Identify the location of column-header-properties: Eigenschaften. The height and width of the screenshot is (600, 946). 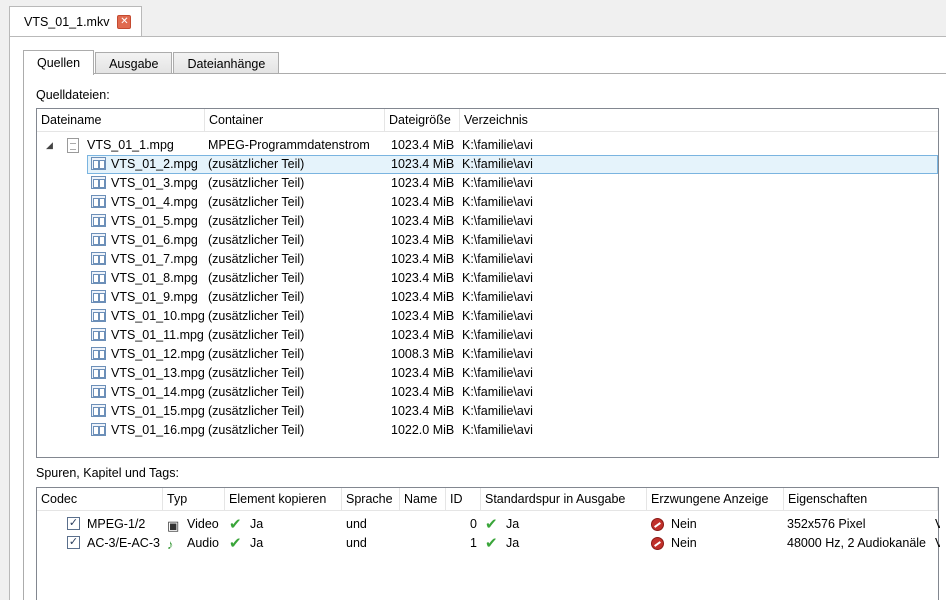
(861, 499).